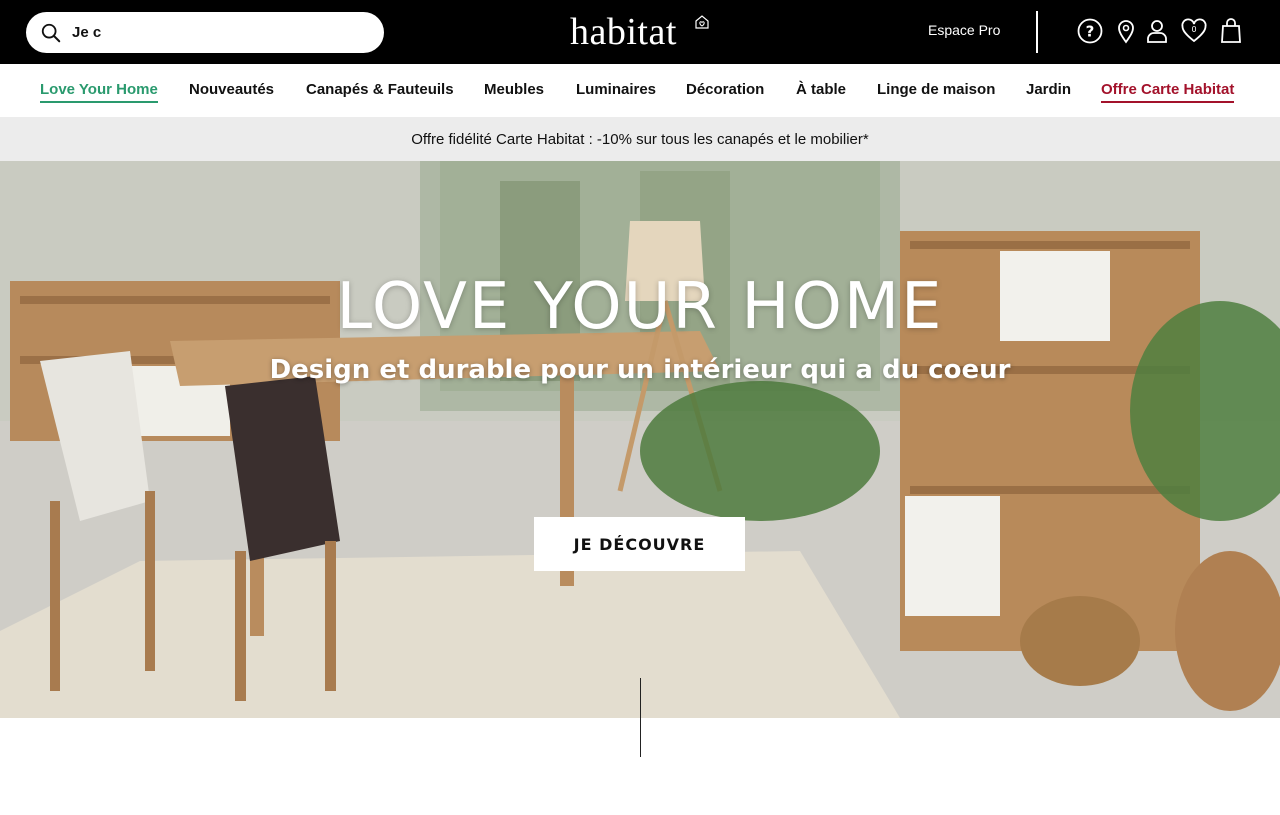 This screenshot has width=1280, height=815. I want to click on search-icon, so click(51, 33).